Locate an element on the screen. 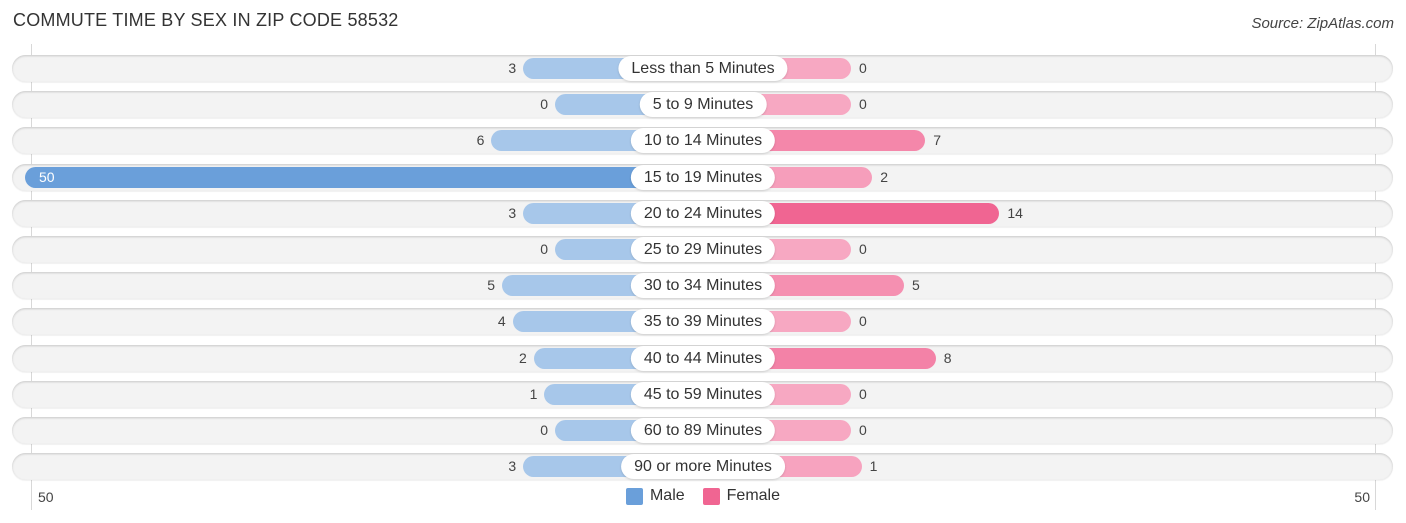 The height and width of the screenshot is (523, 1406). category-label: 25 to 29 Minutes is located at coordinates (703, 249).